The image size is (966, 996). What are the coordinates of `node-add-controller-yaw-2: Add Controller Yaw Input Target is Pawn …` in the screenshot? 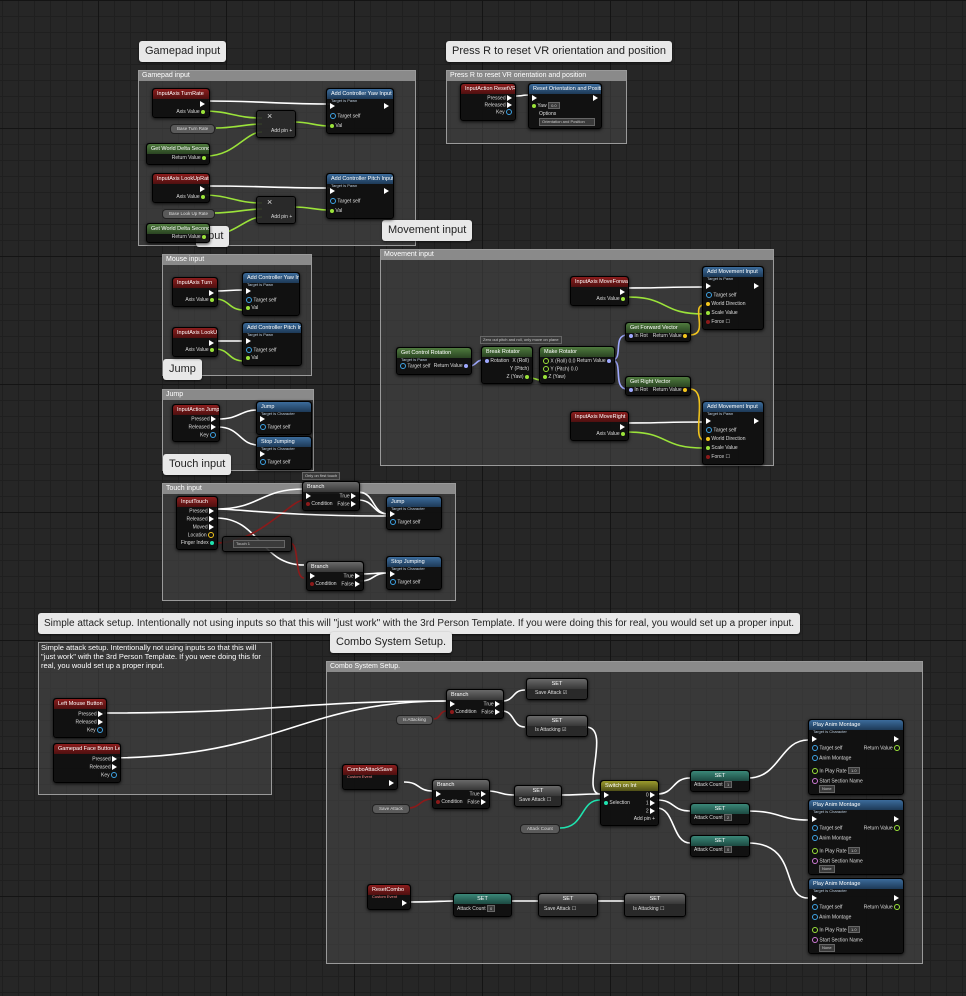 It's located at (271, 294).